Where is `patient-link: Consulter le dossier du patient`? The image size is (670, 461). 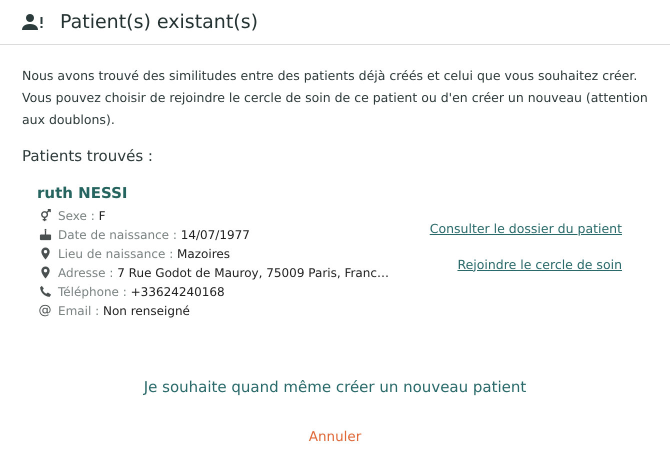 patient-link: Consulter le dossier du patient is located at coordinates (526, 229).